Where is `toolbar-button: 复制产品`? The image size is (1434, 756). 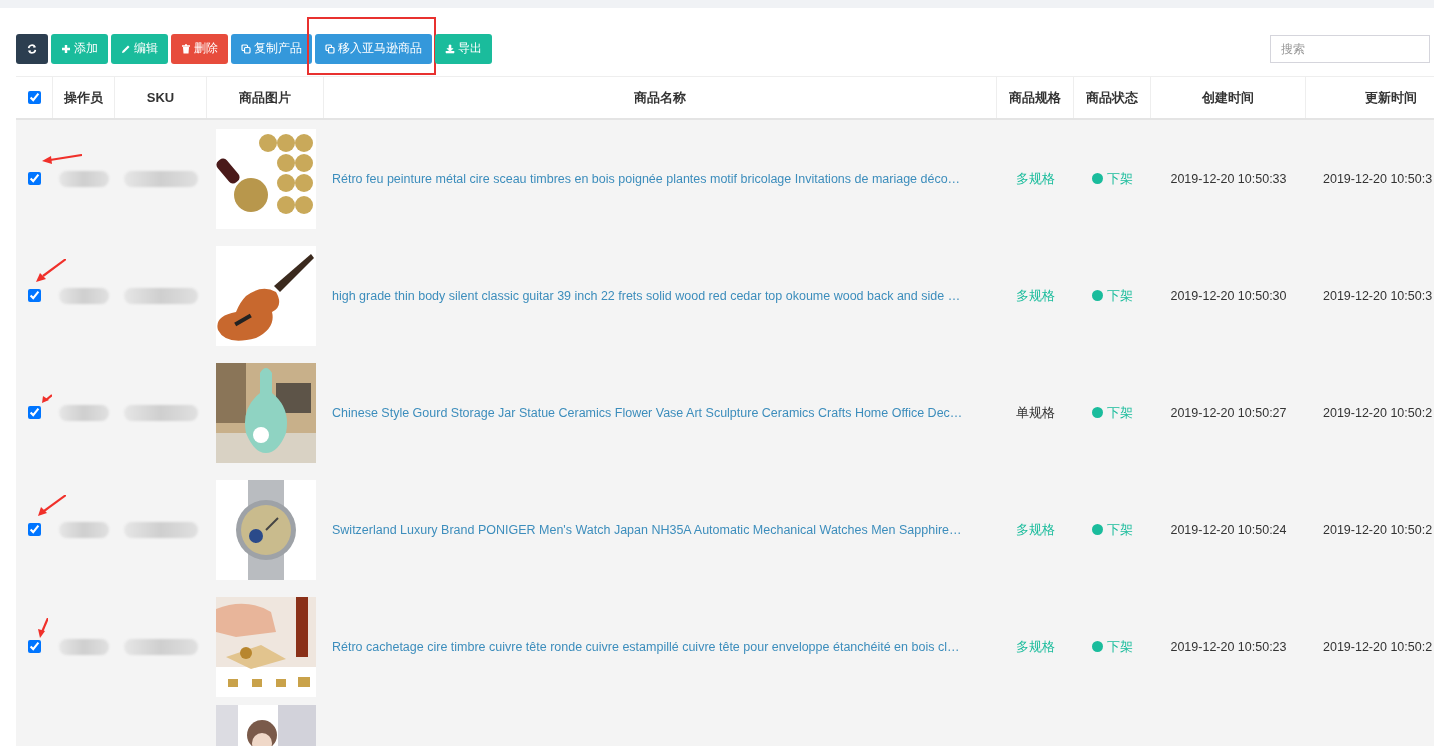 toolbar-button: 复制产品 is located at coordinates (271, 48).